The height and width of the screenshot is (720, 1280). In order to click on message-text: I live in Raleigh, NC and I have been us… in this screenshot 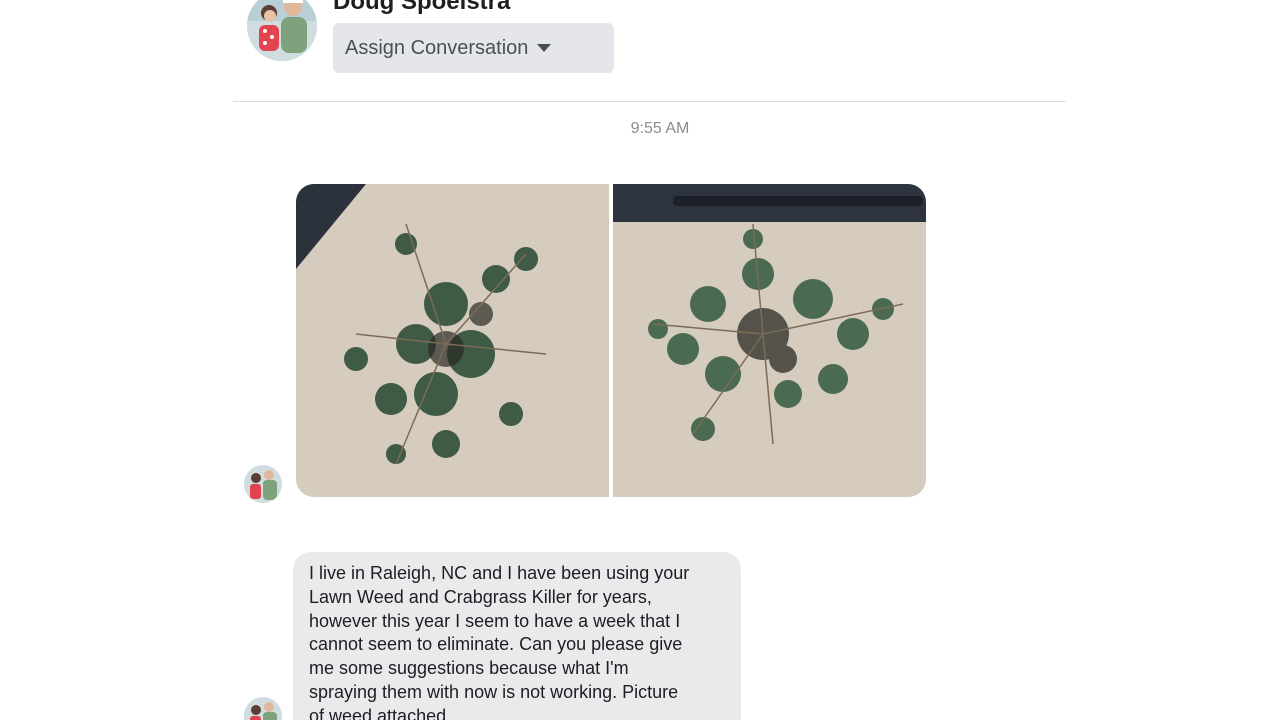, I will do `click(499, 641)`.